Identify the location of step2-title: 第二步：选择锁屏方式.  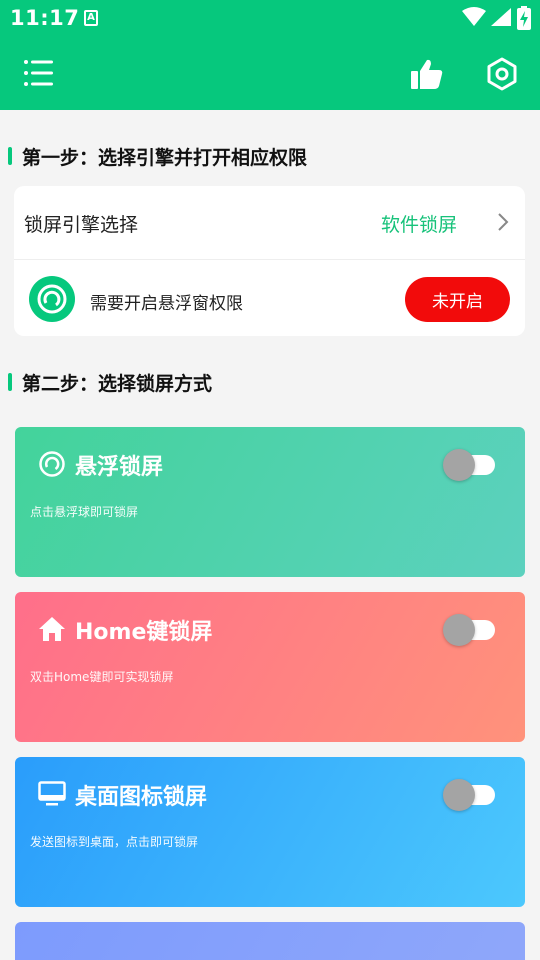
(117, 383).